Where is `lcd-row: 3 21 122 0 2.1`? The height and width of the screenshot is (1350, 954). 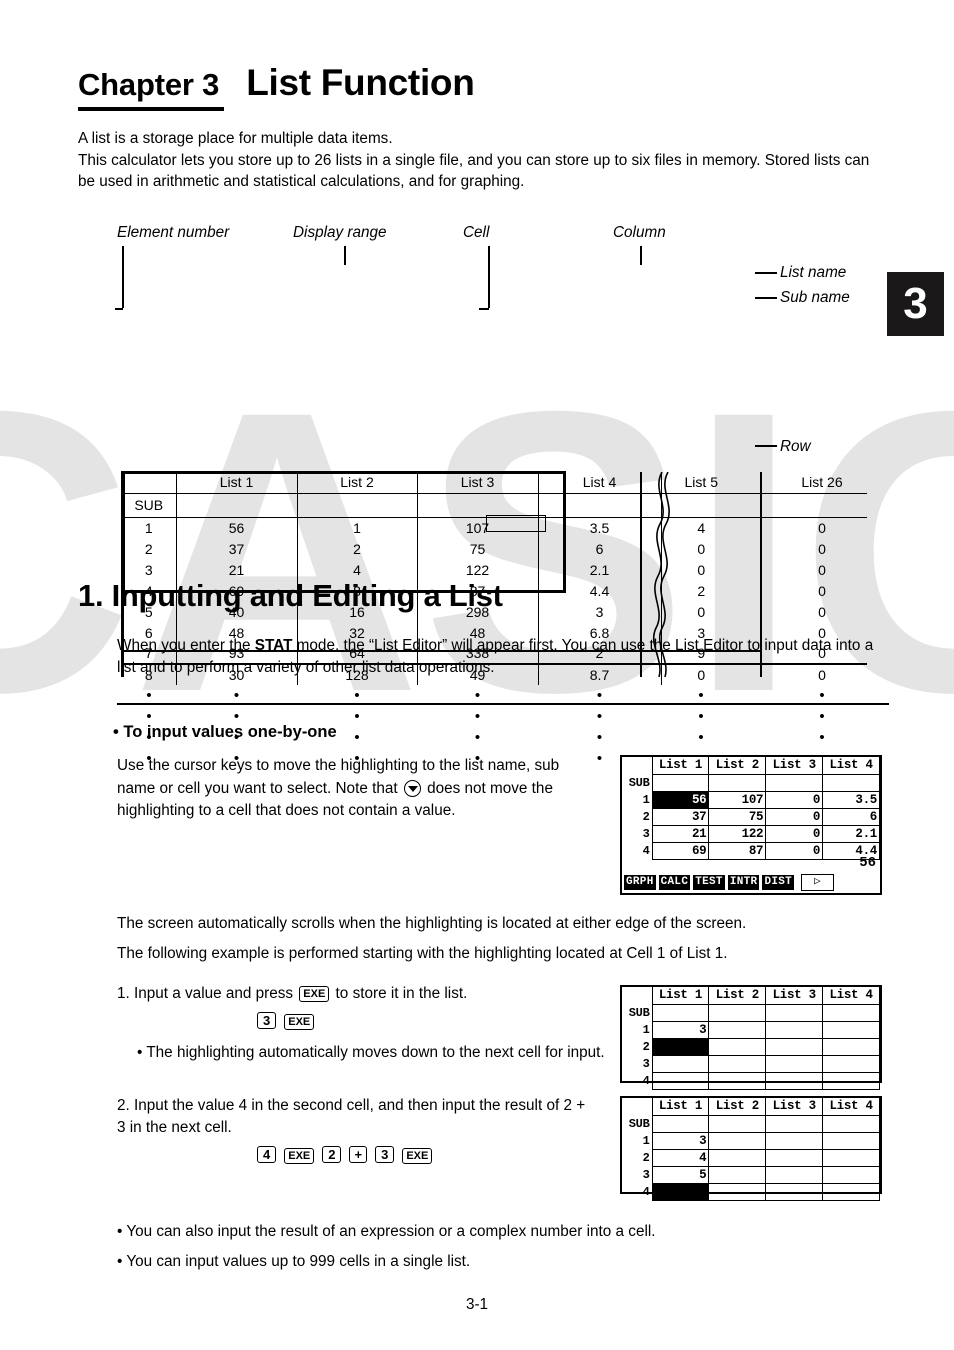 lcd-row: 3 21 122 0 2.1 is located at coordinates (751, 833).